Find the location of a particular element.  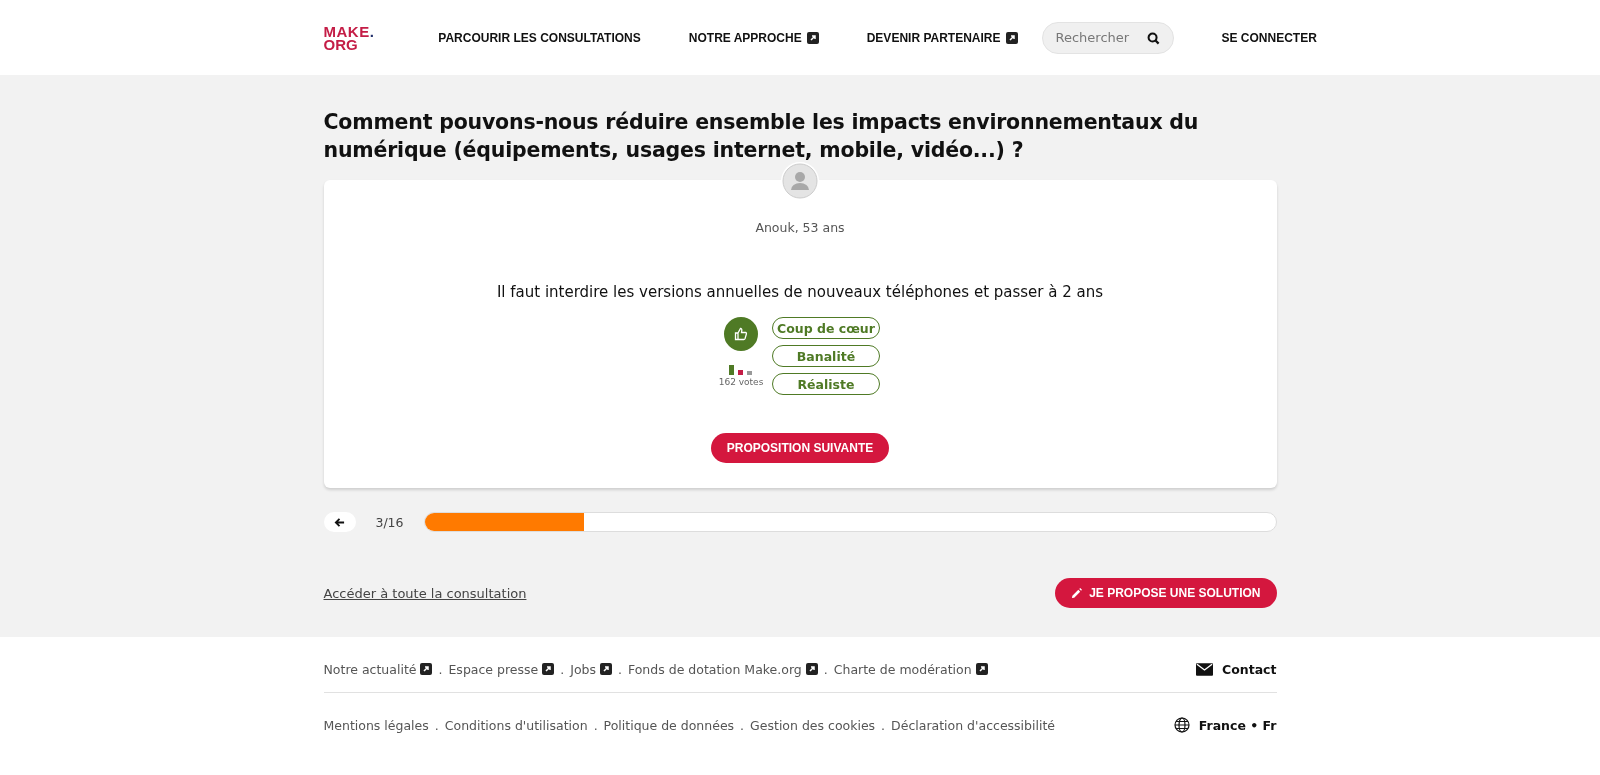

logo: MAKE. ORG is located at coordinates (349, 37).